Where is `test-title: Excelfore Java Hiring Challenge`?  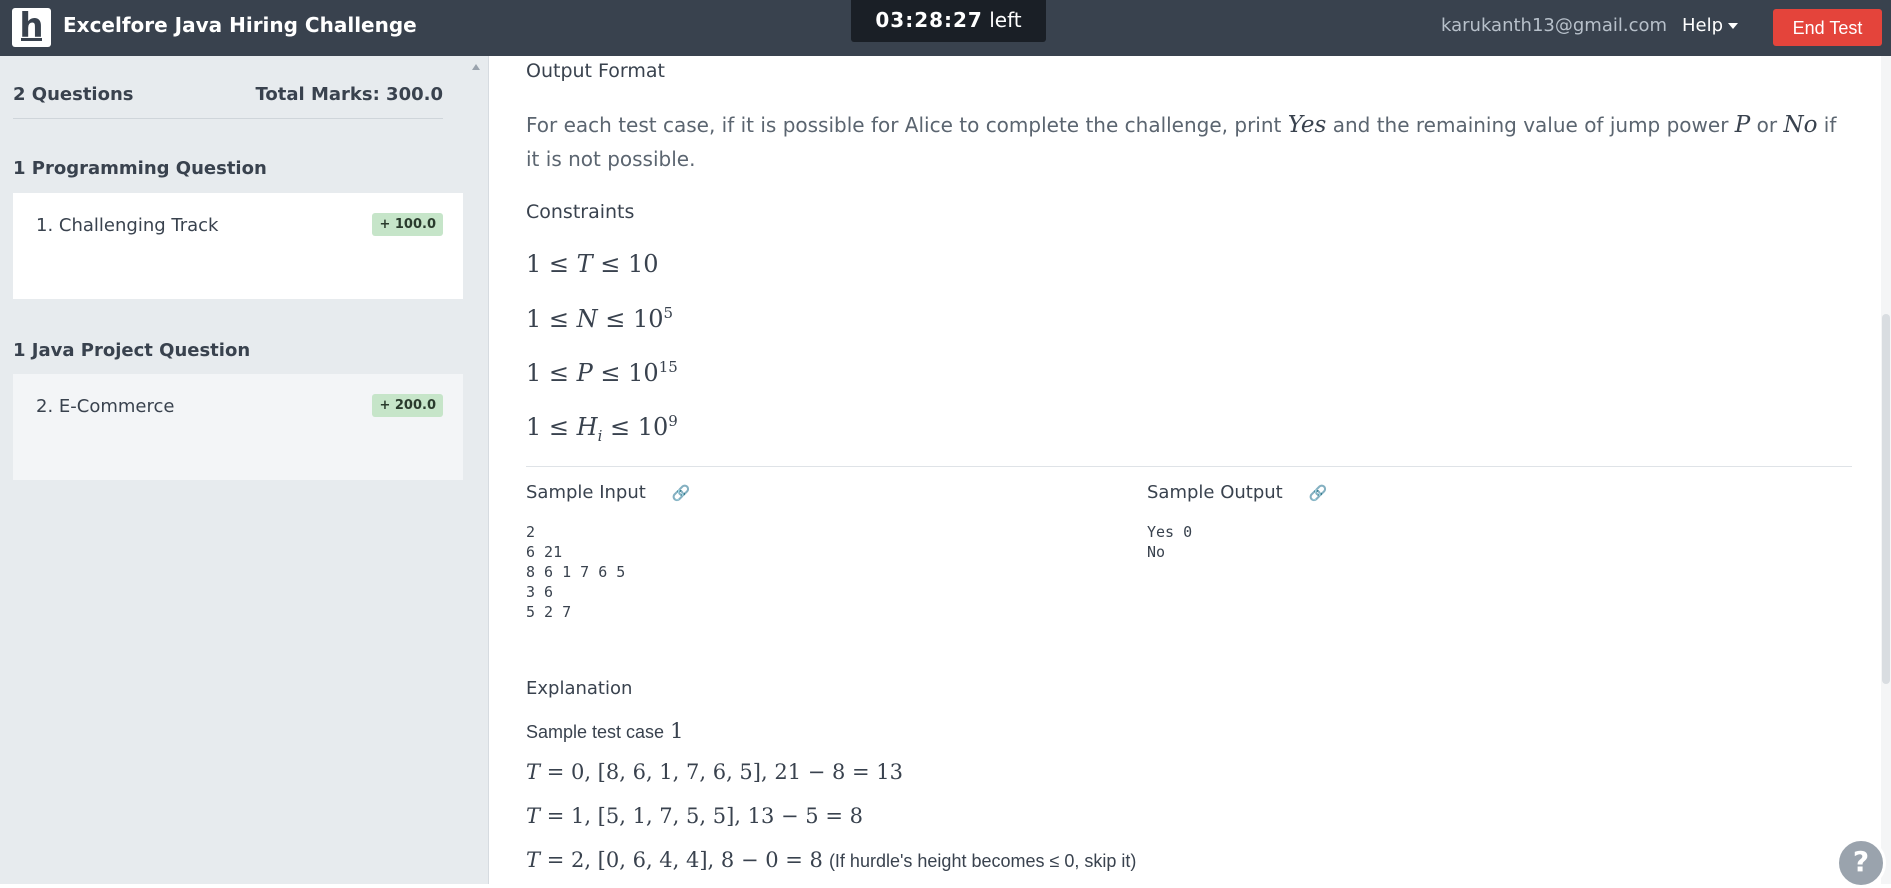
test-title: Excelfore Java Hiring Challenge is located at coordinates (240, 25).